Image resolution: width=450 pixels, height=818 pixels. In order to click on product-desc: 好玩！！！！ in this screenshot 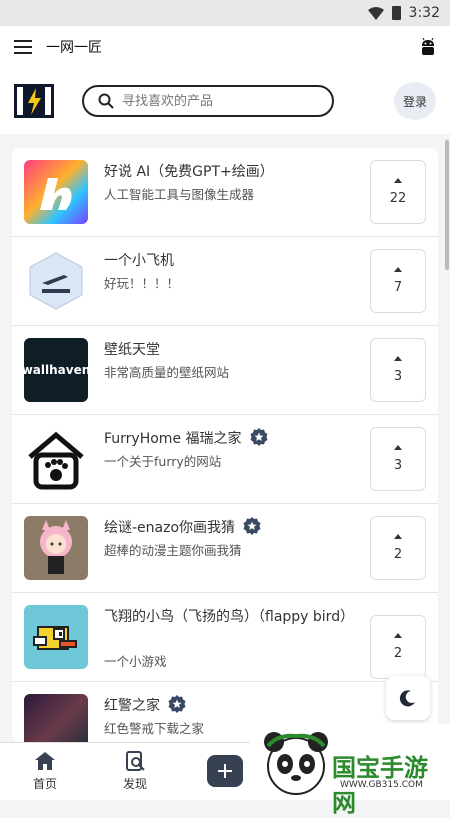, I will do `click(142, 283)`.